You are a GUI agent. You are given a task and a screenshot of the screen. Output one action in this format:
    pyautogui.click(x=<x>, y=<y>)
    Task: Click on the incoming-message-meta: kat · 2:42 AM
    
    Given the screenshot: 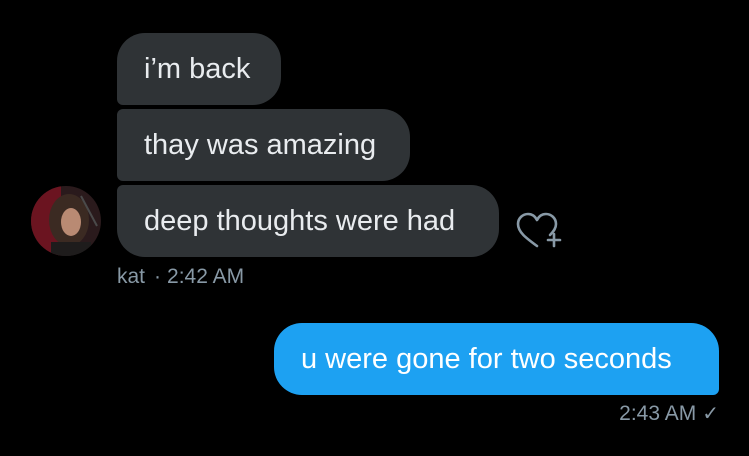 What is the action you would take?
    pyautogui.click(x=180, y=277)
    